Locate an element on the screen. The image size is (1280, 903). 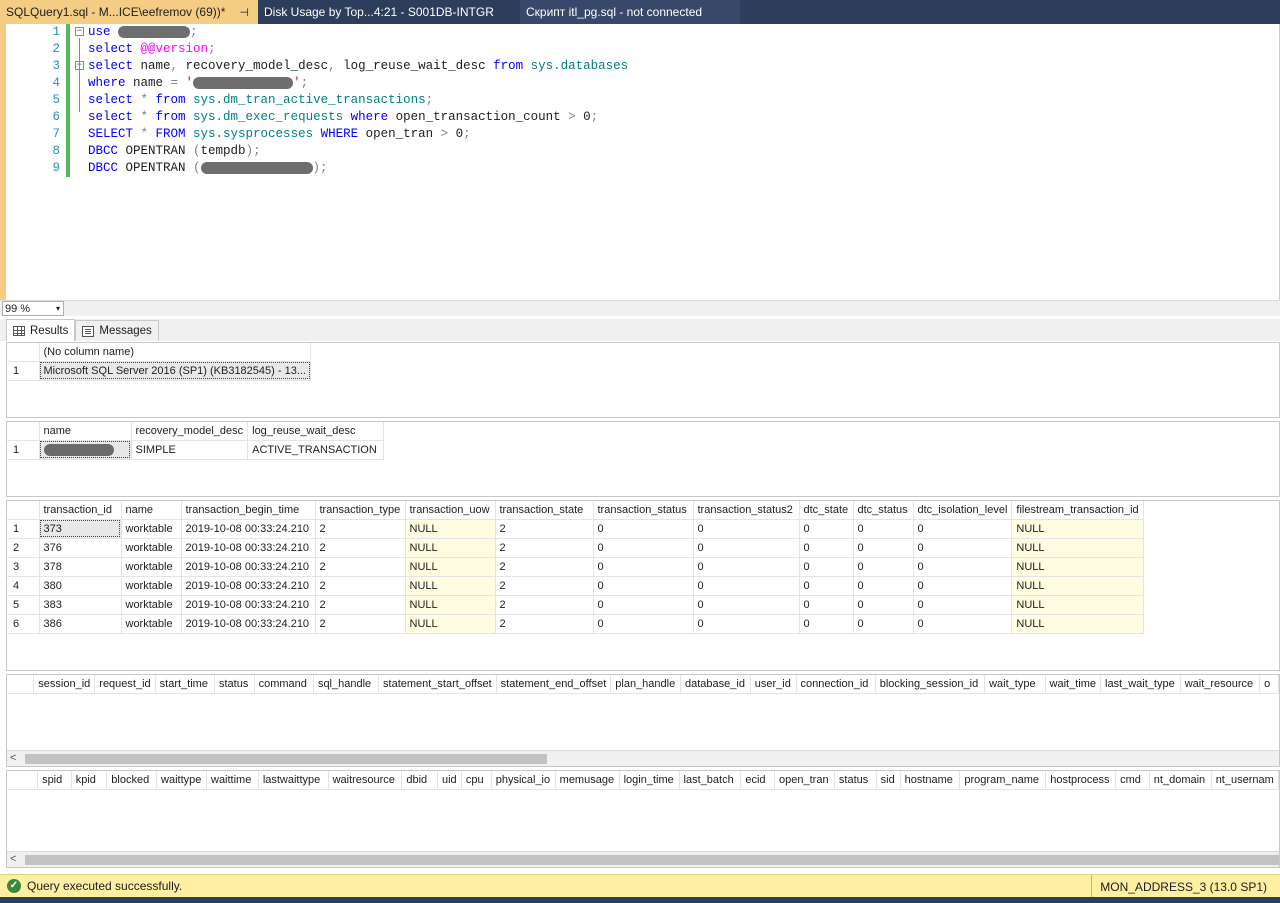
tab-script-itl-pg: Скрипт itl_pg.sql - not connected is located at coordinates (630, 12).